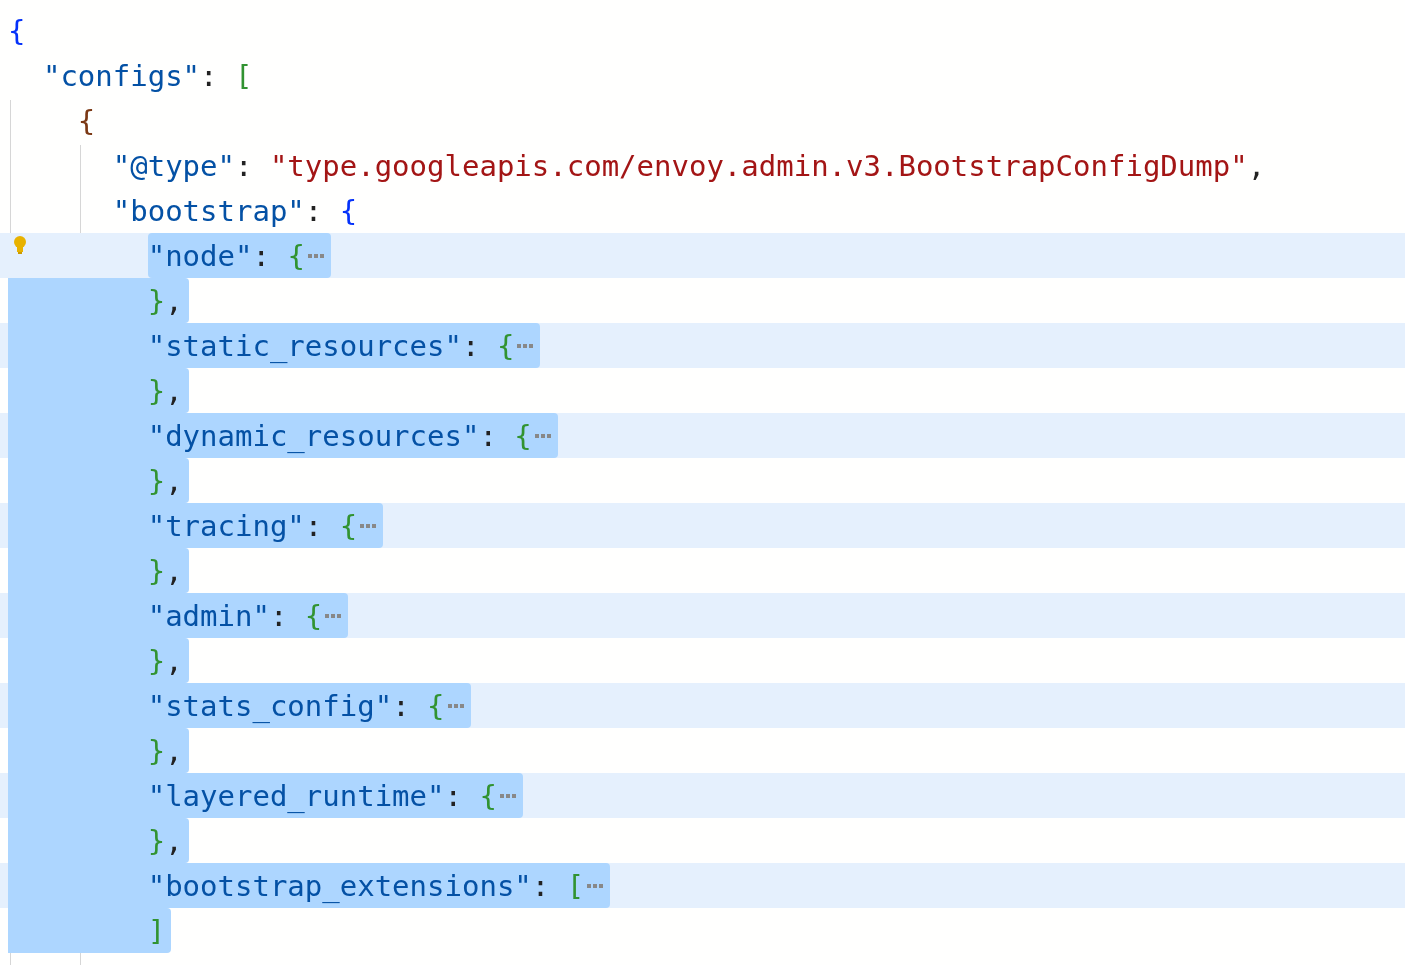 The height and width of the screenshot is (965, 1405). Describe the element at coordinates (173, 165) in the screenshot. I see `property-key: "@type"` at that location.